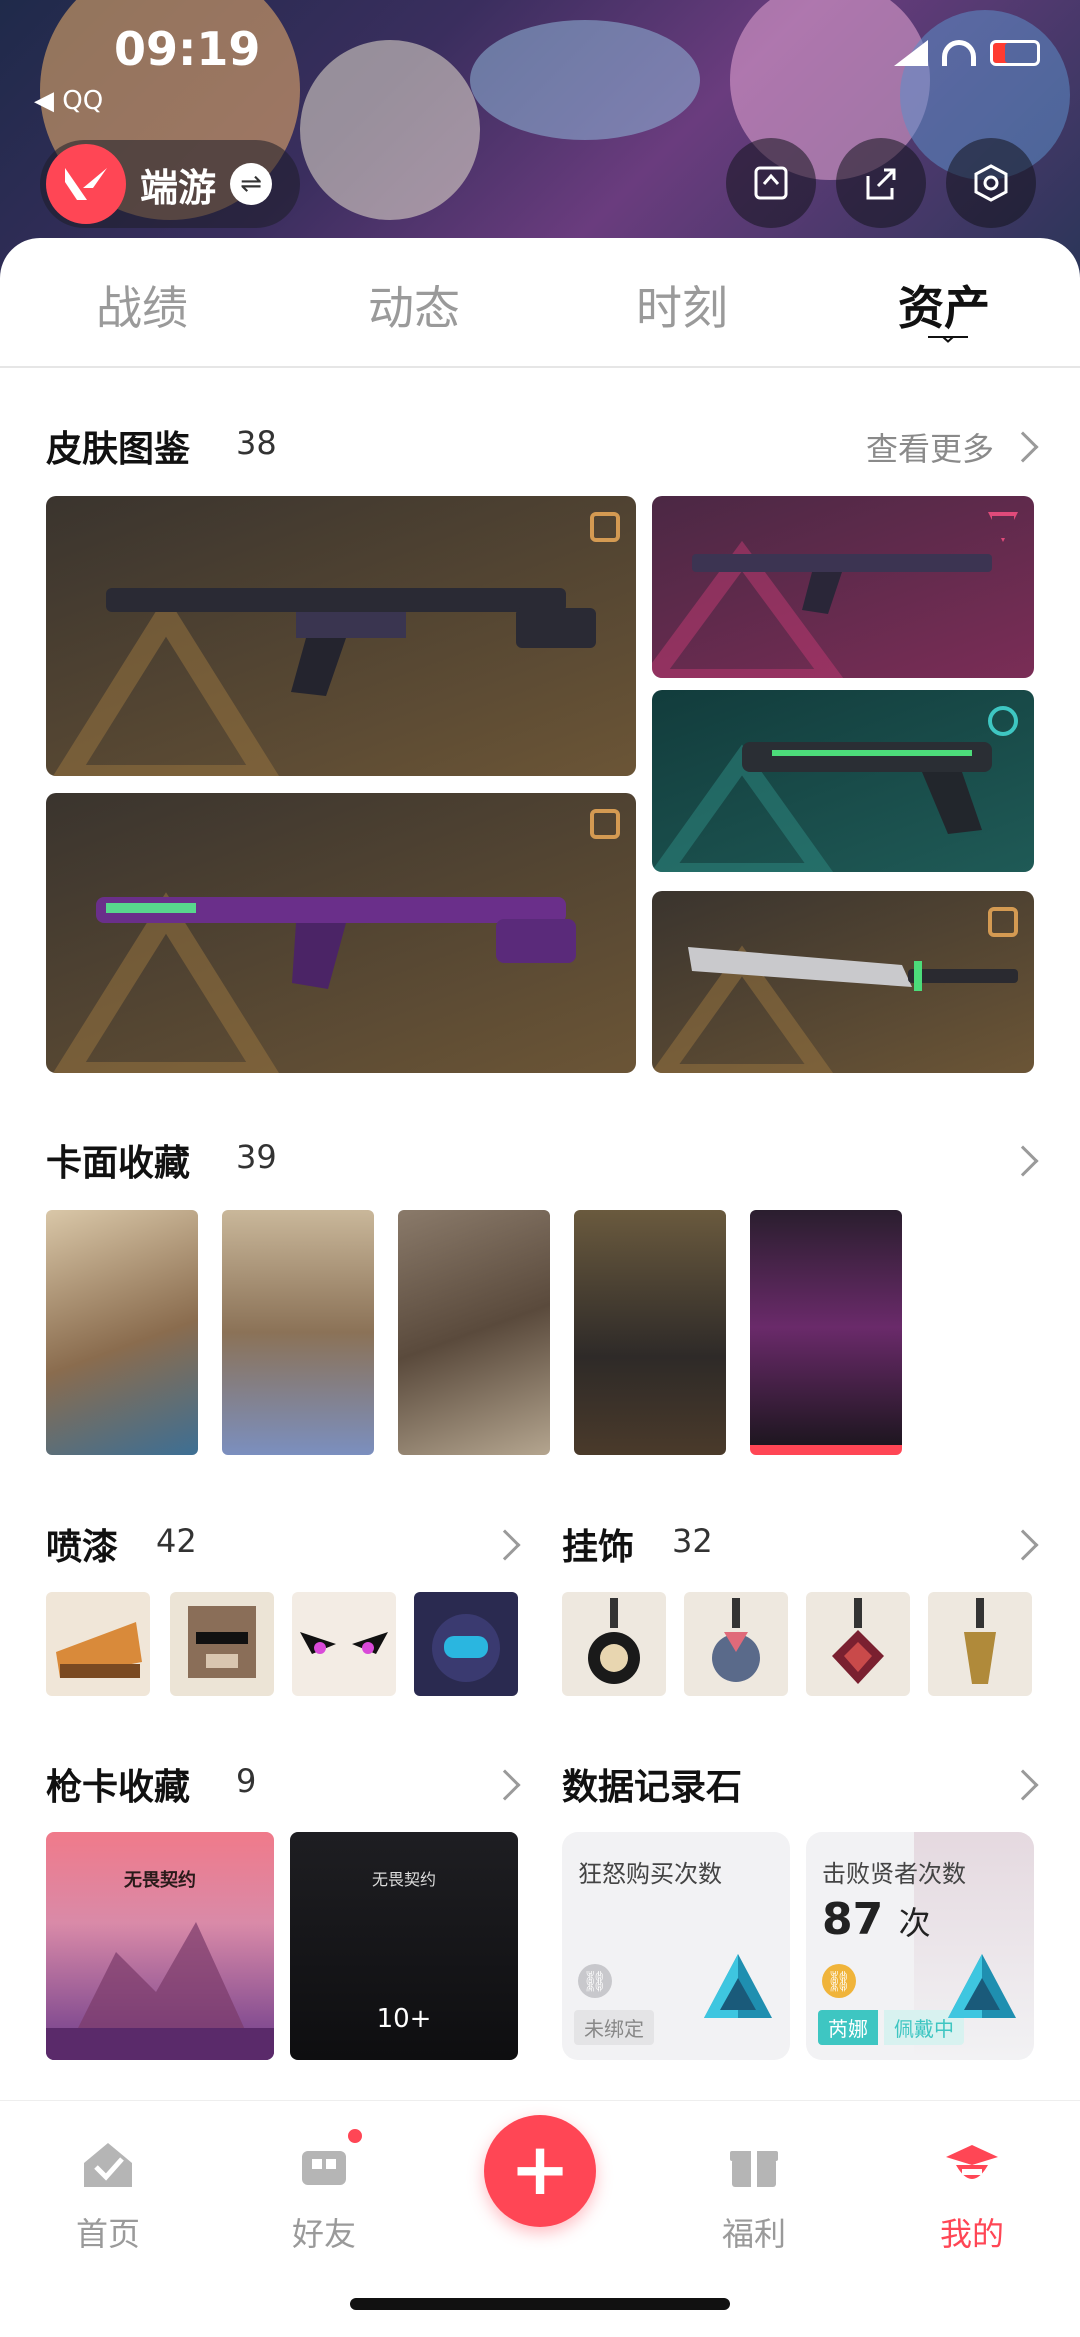  What do you see at coordinates (650, 1874) in the screenshot?
I see `stone-label: 狂怒购买次数` at bounding box center [650, 1874].